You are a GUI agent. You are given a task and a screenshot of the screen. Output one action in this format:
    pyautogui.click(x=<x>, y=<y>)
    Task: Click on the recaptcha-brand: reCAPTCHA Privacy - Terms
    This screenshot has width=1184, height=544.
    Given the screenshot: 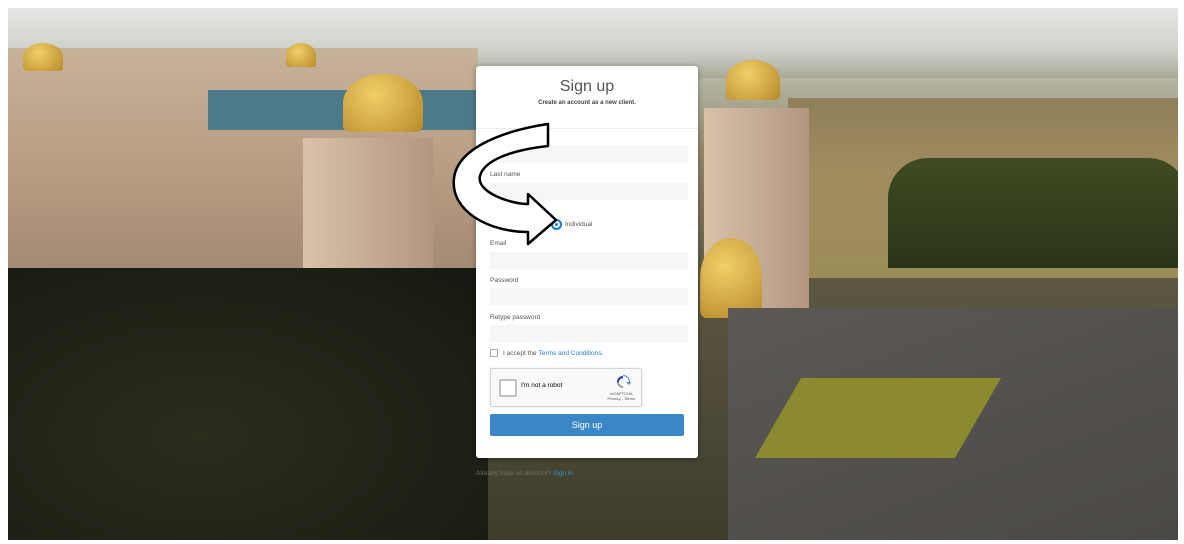 What is the action you would take?
    pyautogui.click(x=621, y=396)
    